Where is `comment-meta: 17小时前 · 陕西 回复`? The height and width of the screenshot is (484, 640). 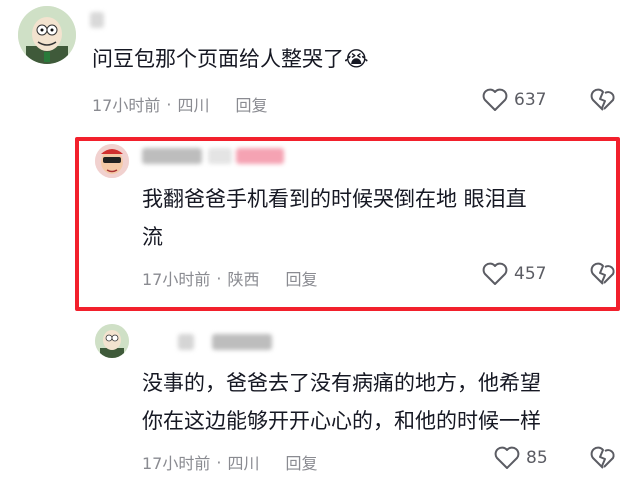
comment-meta: 17小时前 · 陕西 回复 is located at coordinates (230, 278).